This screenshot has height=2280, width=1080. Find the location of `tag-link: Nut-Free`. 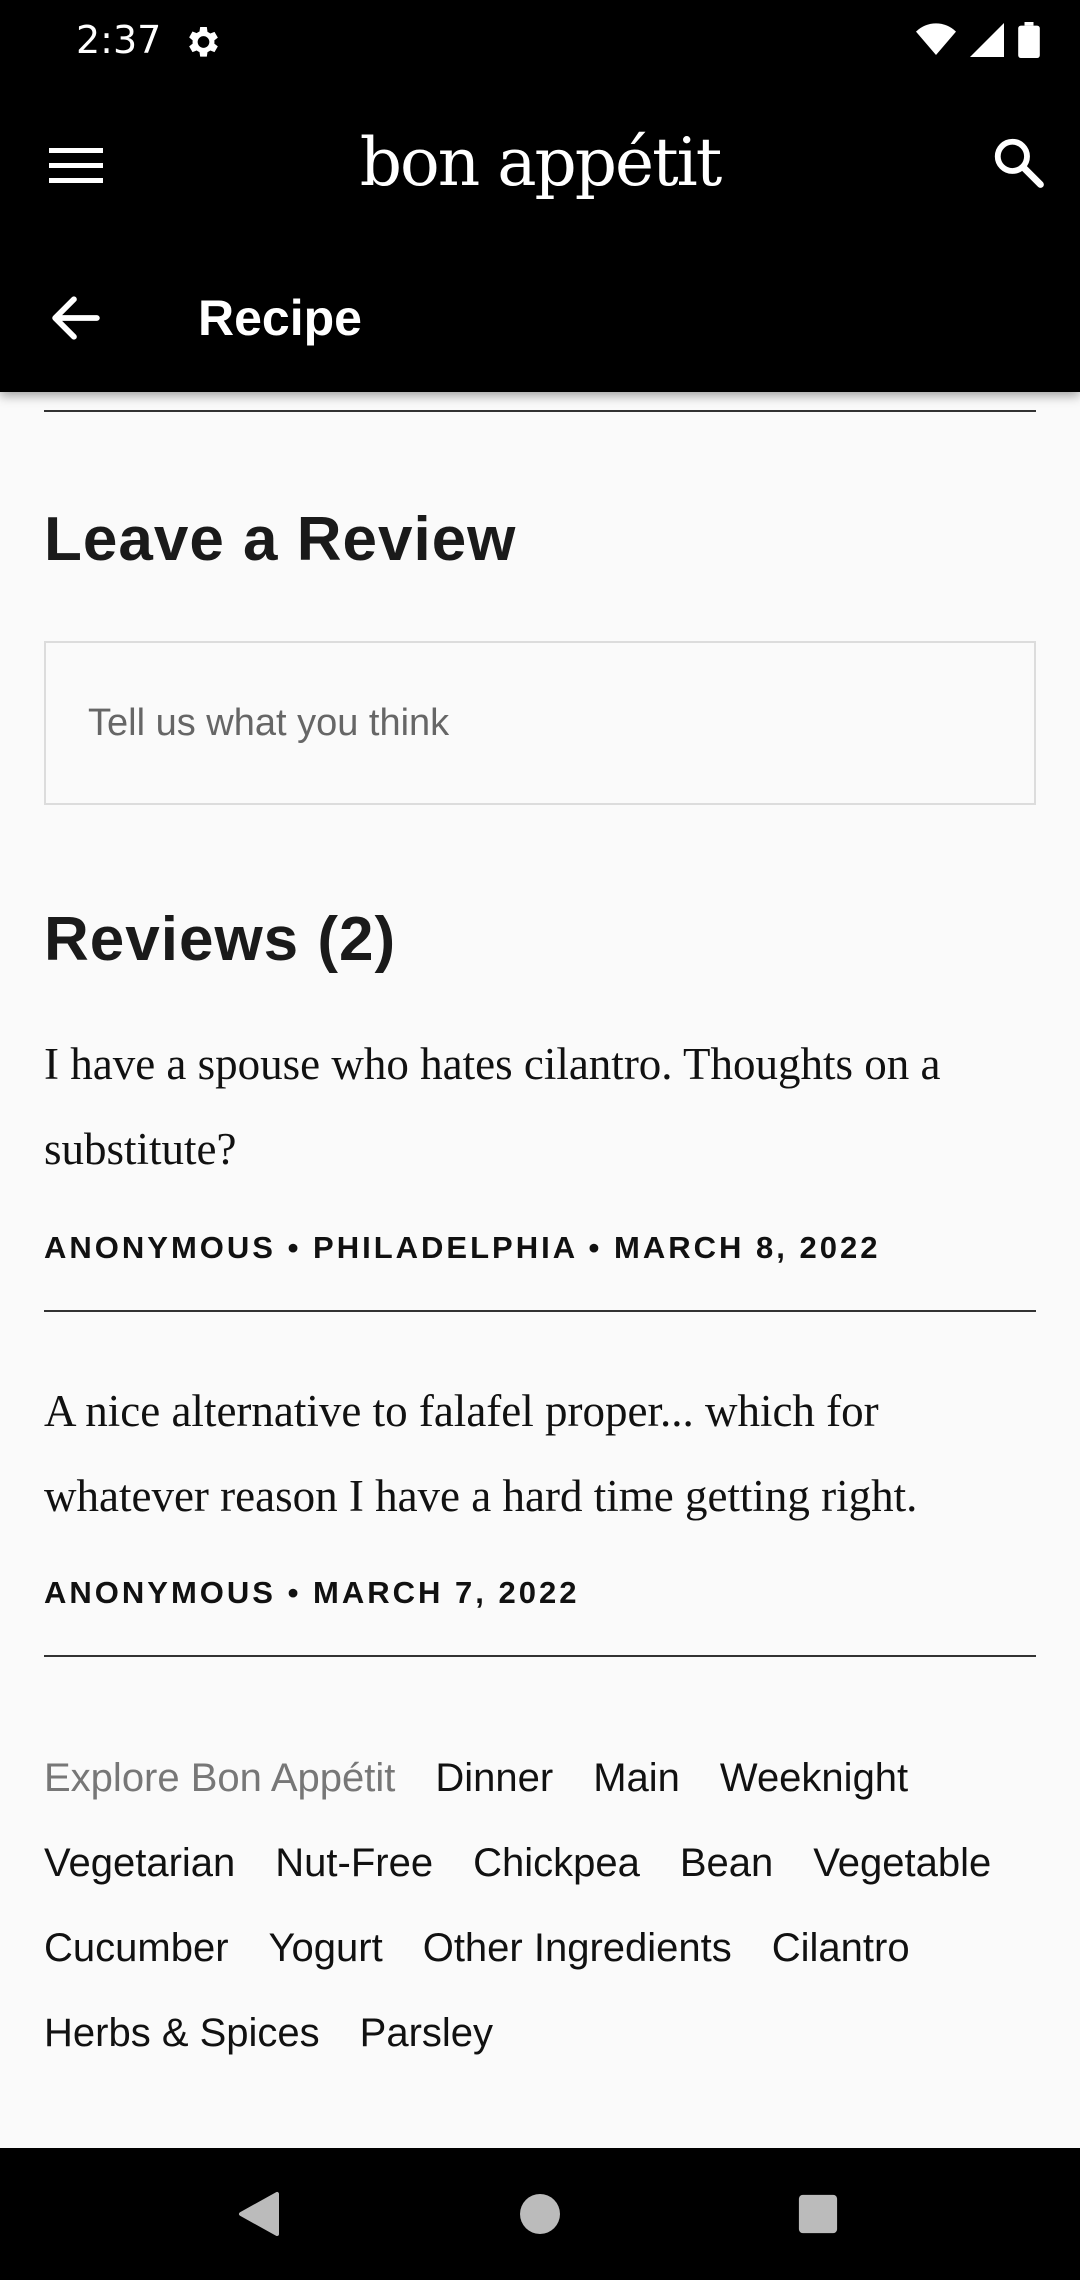

tag-link: Nut-Free is located at coordinates (354, 1863).